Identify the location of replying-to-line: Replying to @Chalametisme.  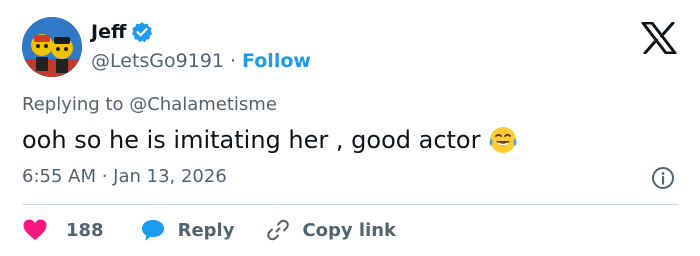
(149, 105).